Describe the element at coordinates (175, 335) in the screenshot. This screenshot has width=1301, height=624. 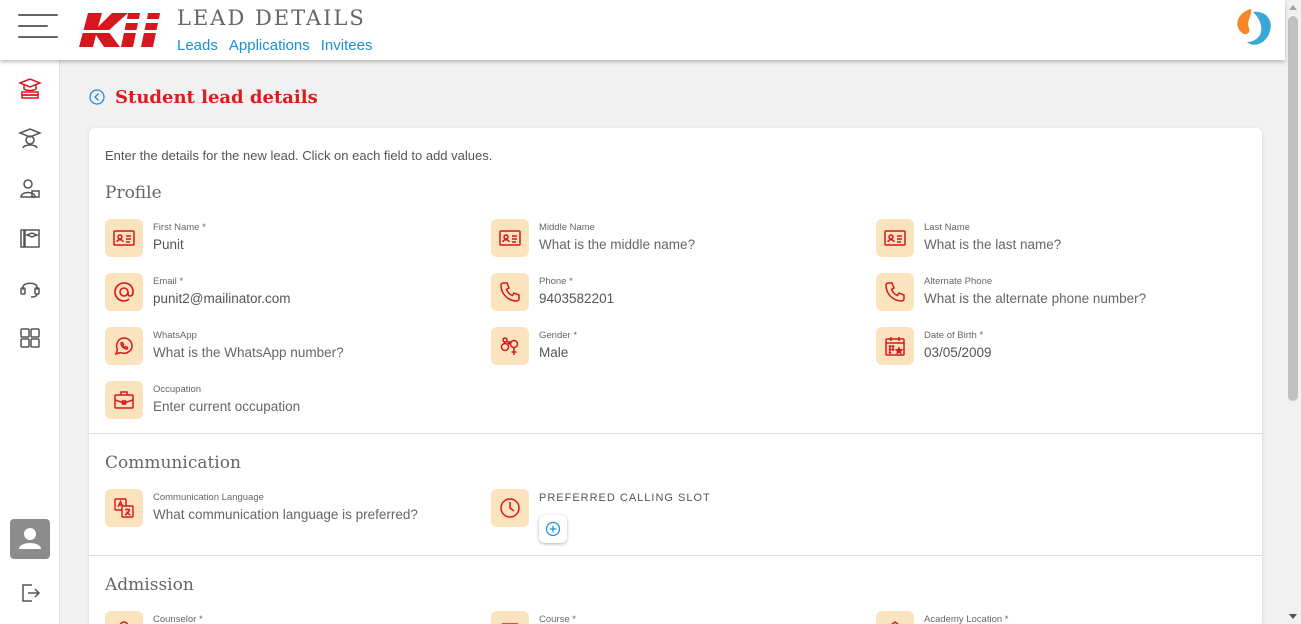
I see `field-label: WhatsApp` at that location.